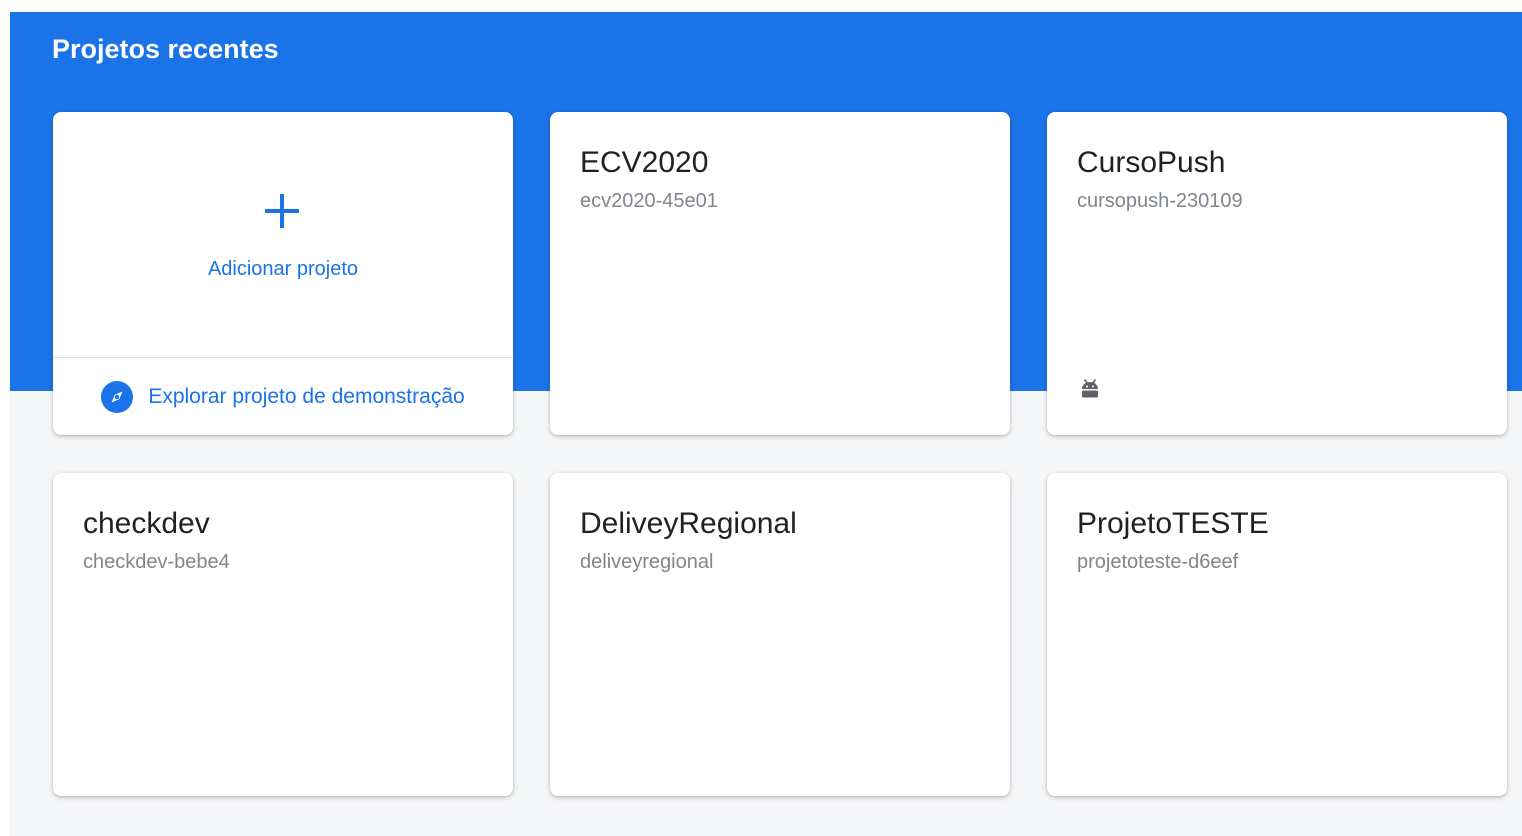  I want to click on project-id: deliveyregional, so click(647, 562).